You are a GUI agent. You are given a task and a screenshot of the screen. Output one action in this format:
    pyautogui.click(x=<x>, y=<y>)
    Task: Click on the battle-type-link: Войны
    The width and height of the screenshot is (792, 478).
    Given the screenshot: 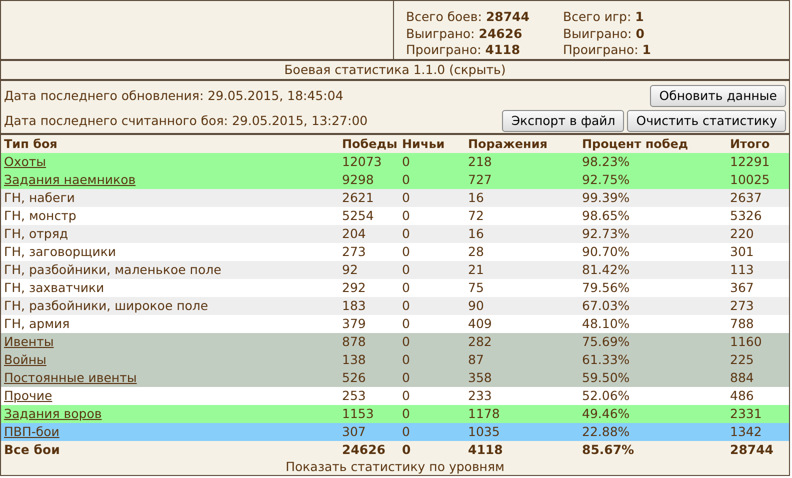 What is the action you would take?
    pyautogui.click(x=25, y=359)
    